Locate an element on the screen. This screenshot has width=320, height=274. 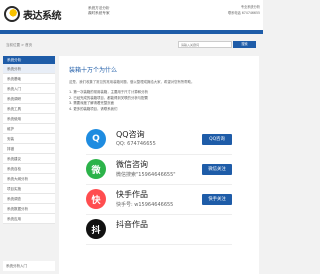
sidebar-item: 系统建议 is located at coordinates (29, 159).